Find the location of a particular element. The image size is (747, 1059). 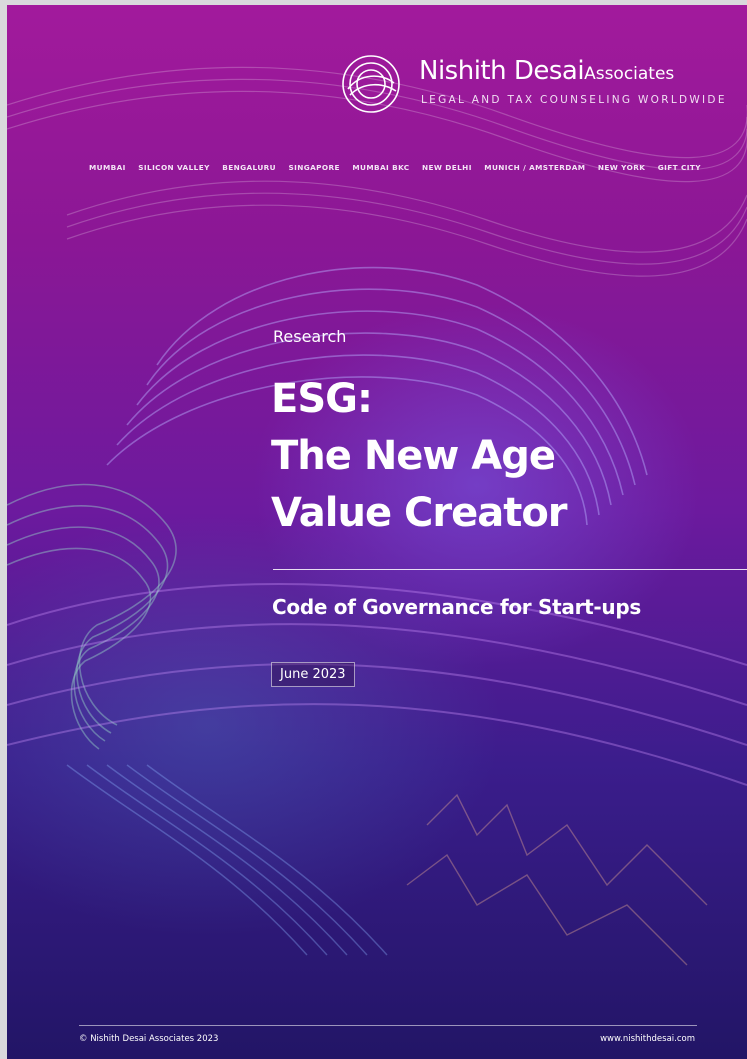

document-title: ESG: The New Age Value Creator is located at coordinates (481, 456).